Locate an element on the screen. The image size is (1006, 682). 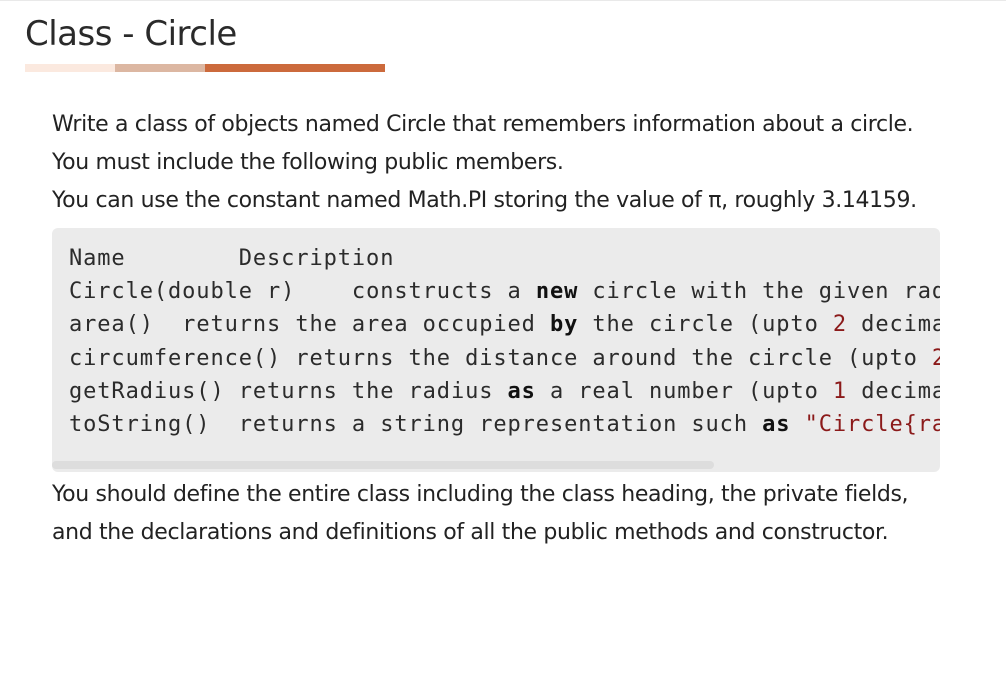
code-text-segment: the circle (upto is located at coordinates (705, 325).